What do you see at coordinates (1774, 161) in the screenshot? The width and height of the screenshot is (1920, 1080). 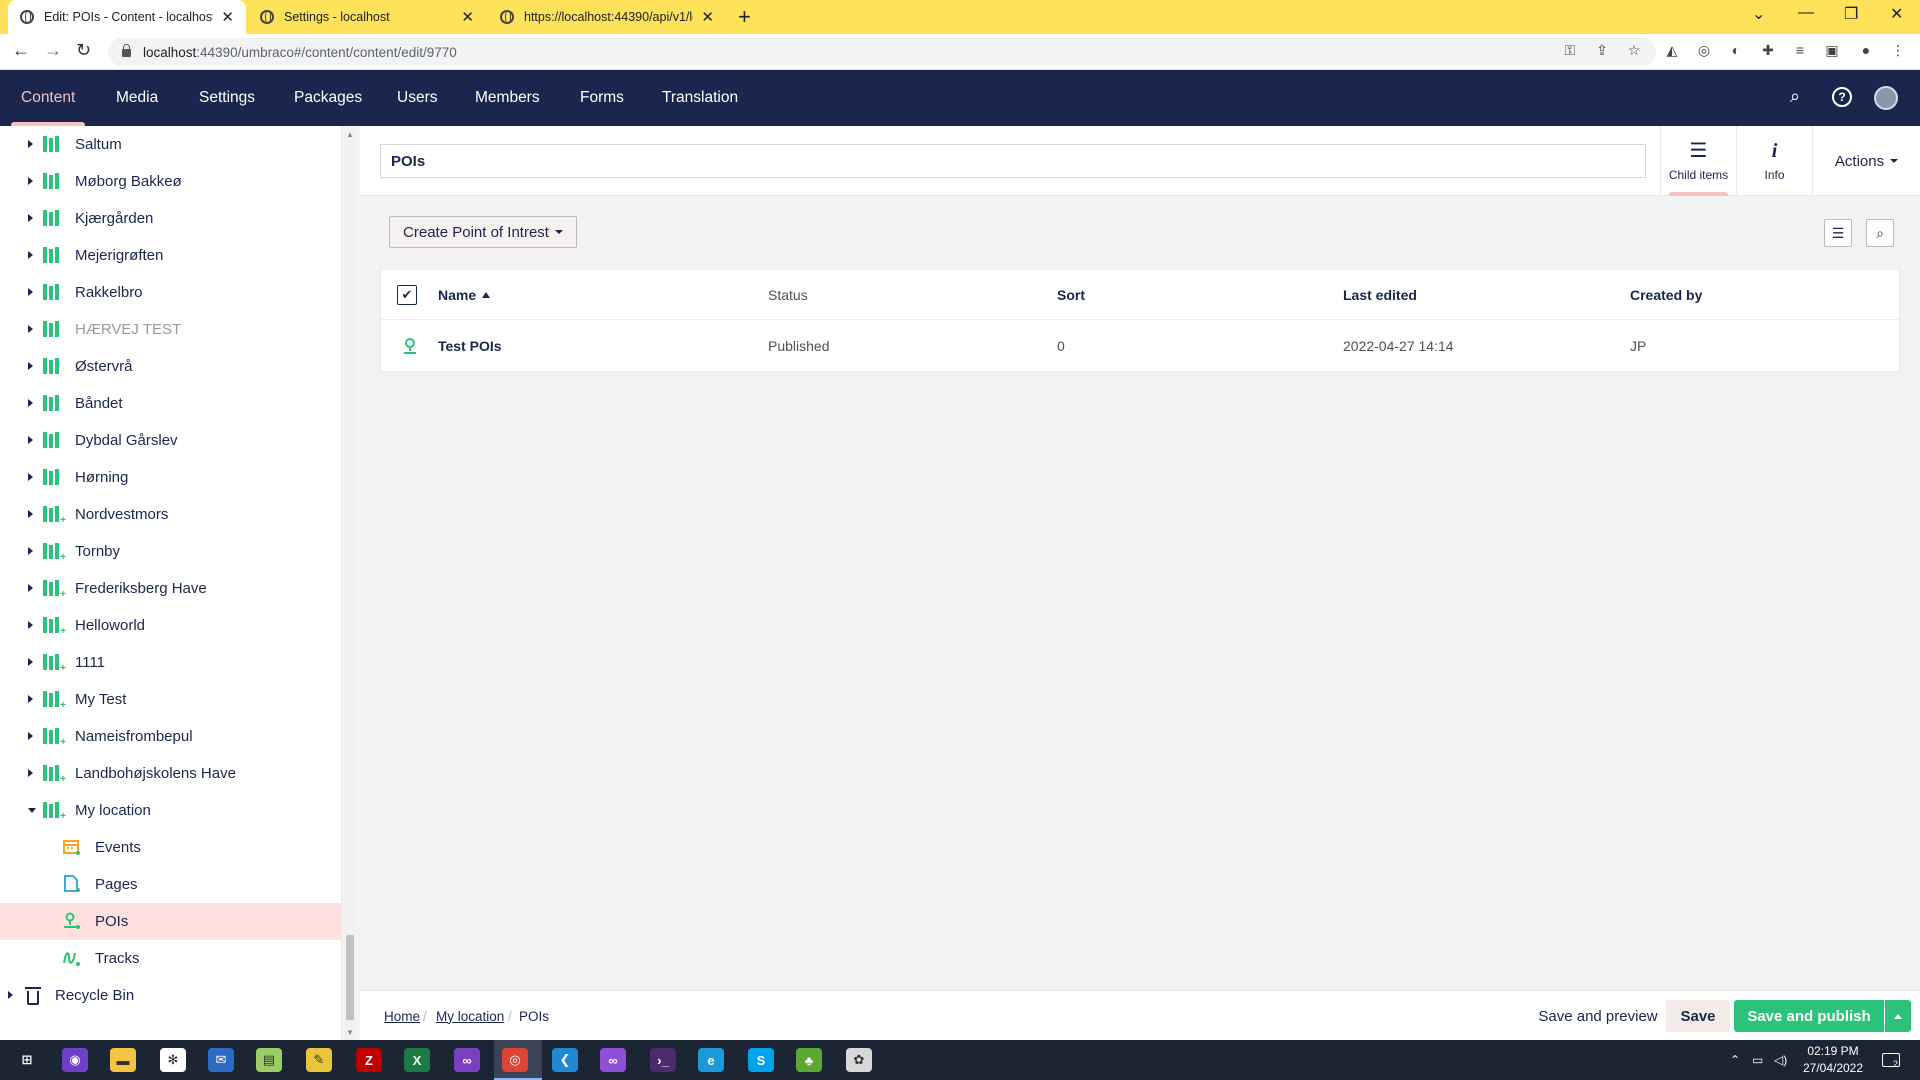 I see `content-app-info: i Info` at bounding box center [1774, 161].